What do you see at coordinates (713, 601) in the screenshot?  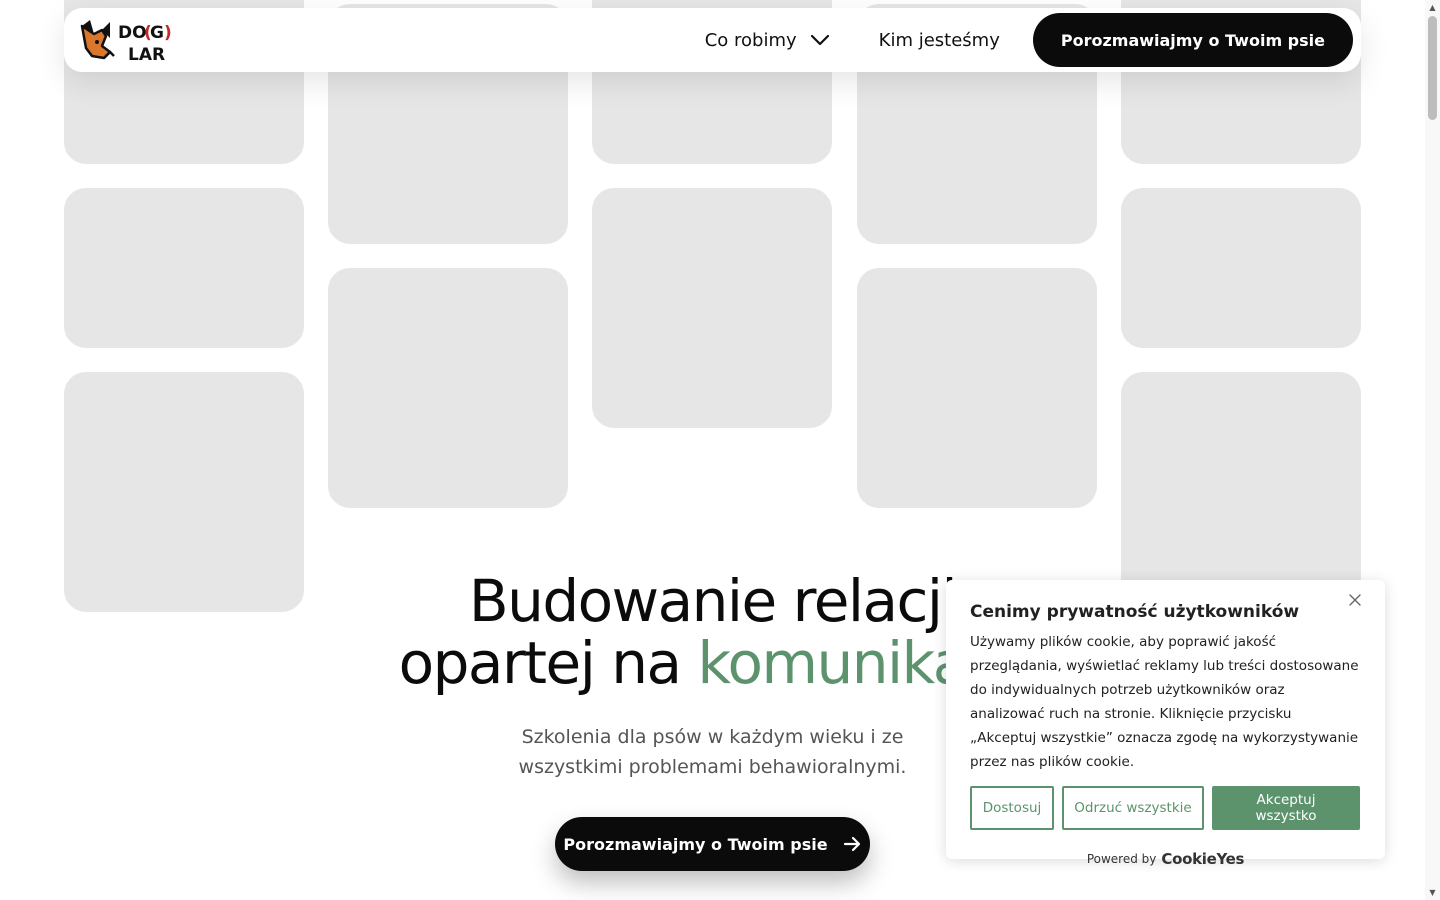 I see `hero-title-line1: Budowanie relacji` at bounding box center [713, 601].